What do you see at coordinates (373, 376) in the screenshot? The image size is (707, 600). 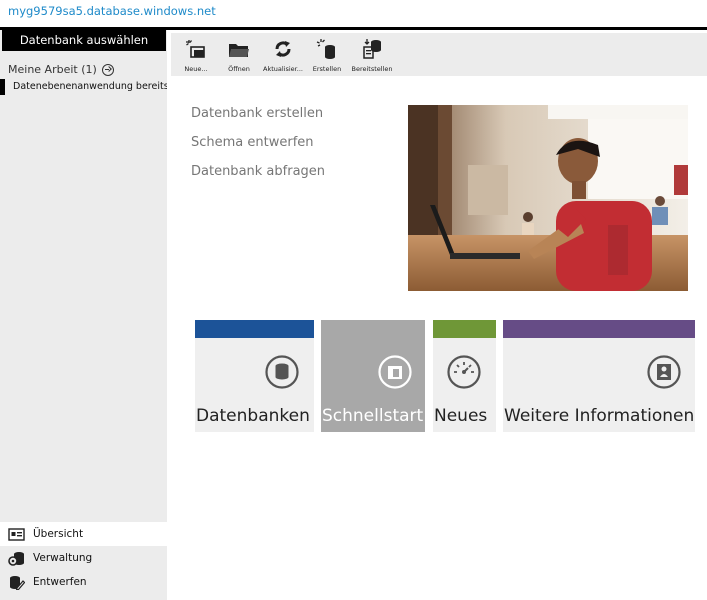 I see `tile-quickstart: Schnellstart` at bounding box center [373, 376].